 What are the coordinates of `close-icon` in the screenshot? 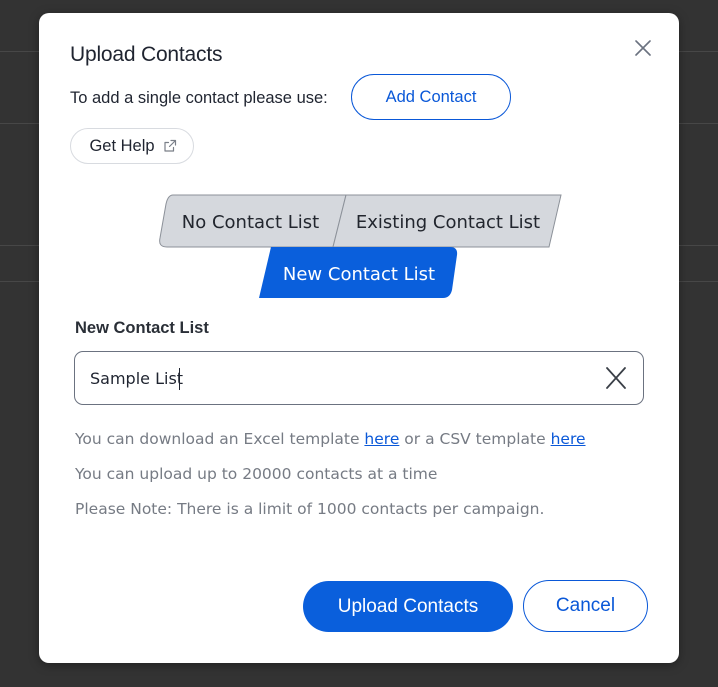 It's located at (643, 48).